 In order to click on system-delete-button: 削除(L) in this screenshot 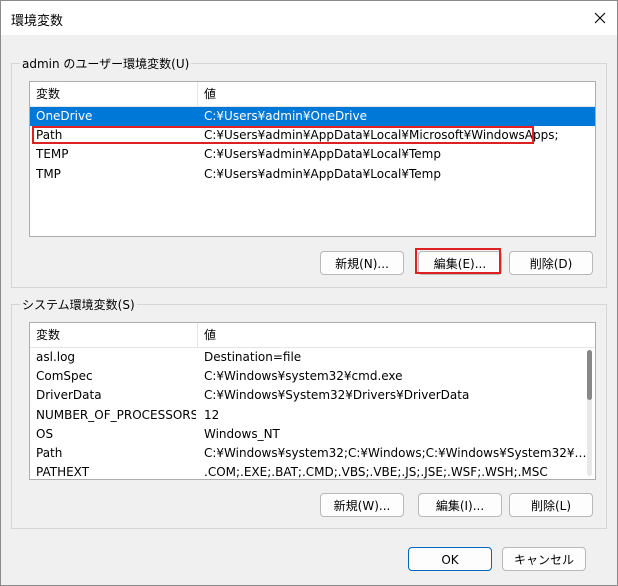, I will do `click(551, 505)`.